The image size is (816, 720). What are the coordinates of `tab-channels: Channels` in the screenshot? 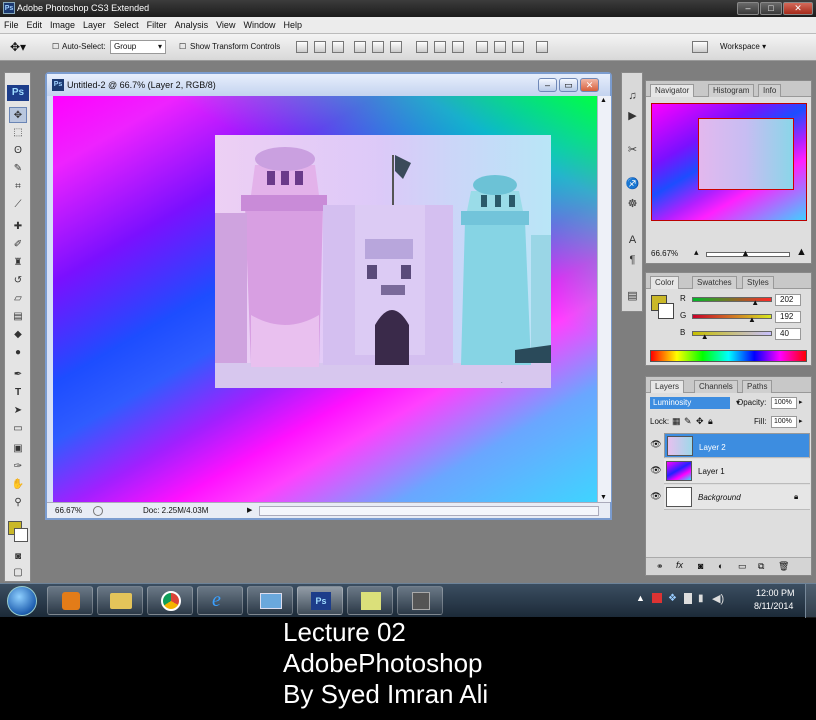 It's located at (716, 386).